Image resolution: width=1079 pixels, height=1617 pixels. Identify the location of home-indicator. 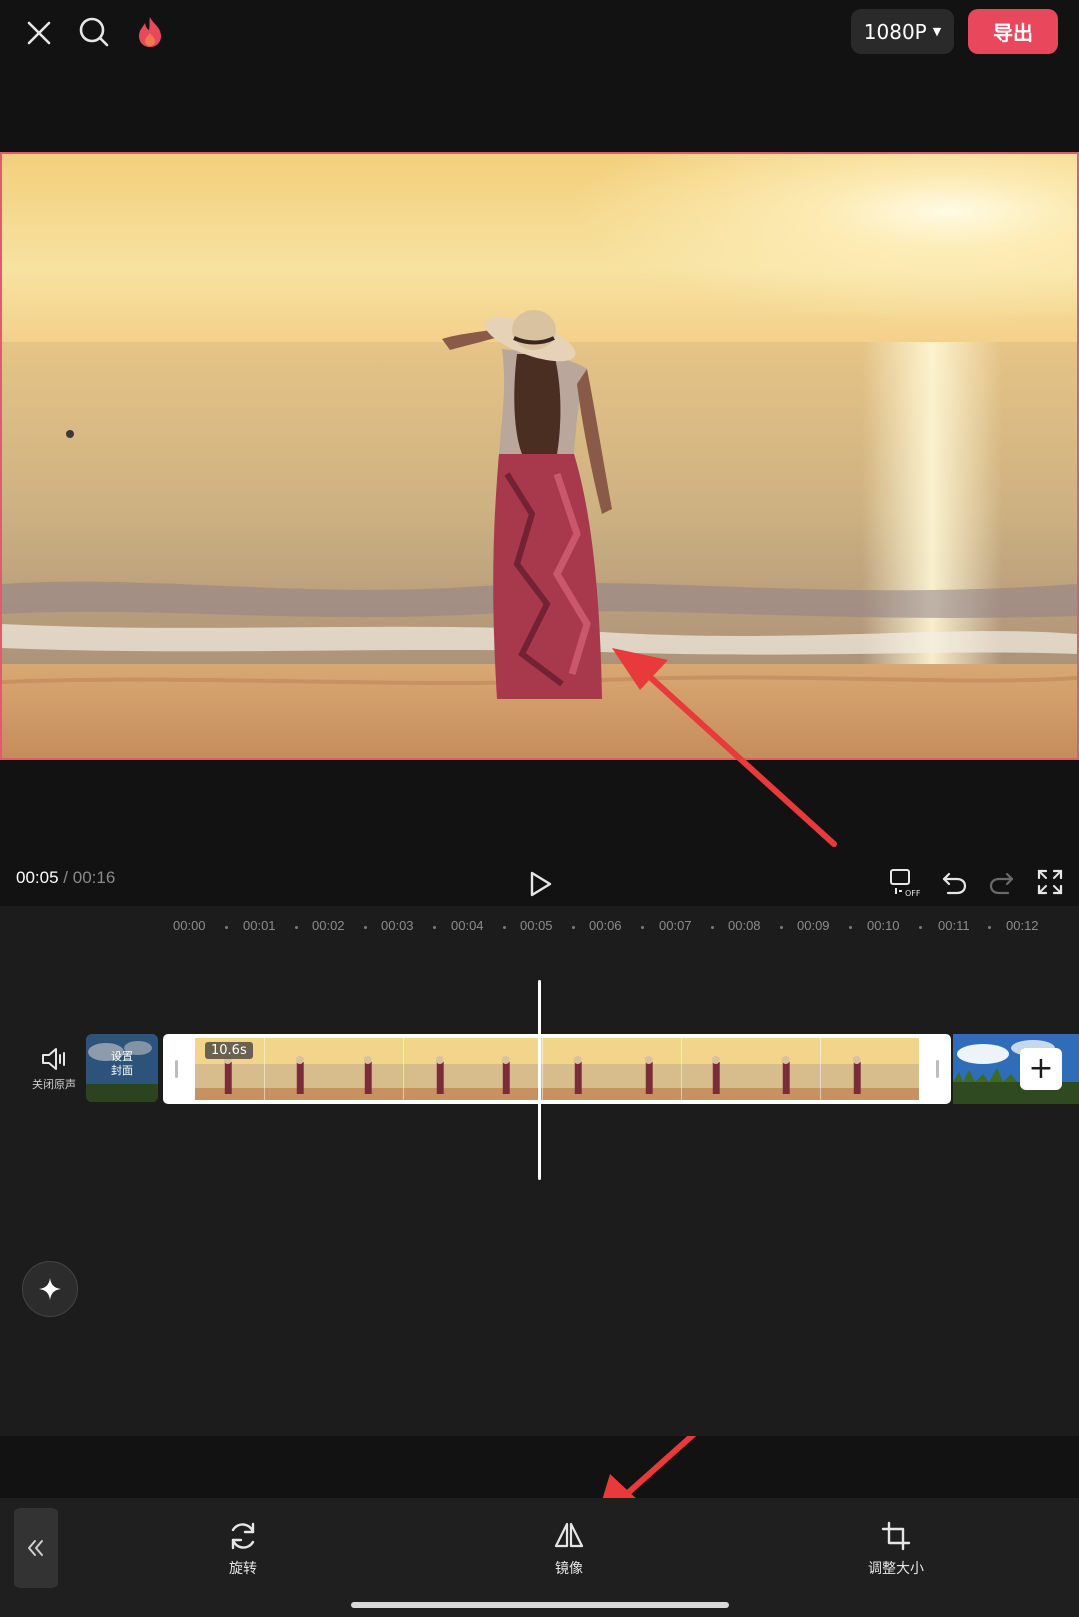
(540, 1605).